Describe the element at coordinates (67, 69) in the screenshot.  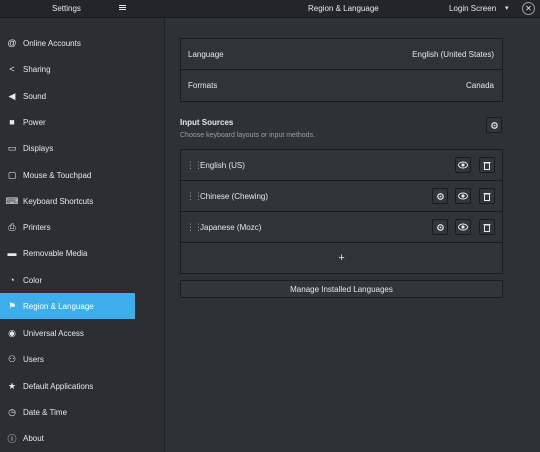
I see `sidebar-item-sharing: < Sharing` at that location.